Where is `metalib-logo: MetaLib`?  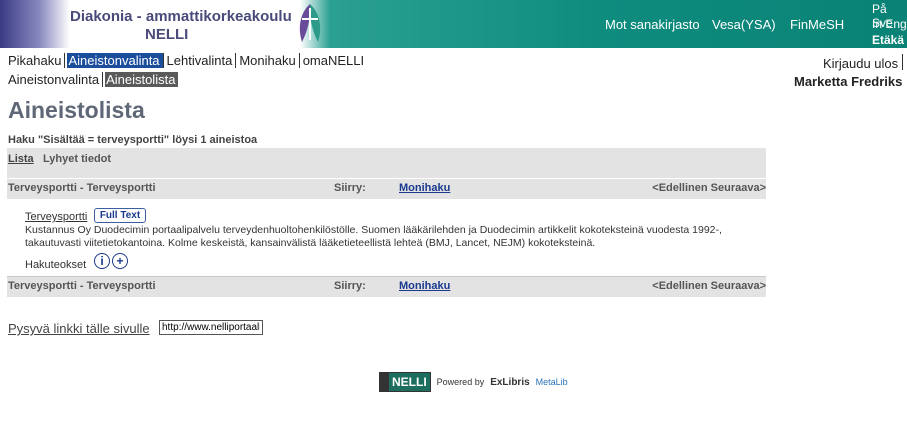 metalib-logo: MetaLib is located at coordinates (551, 382).